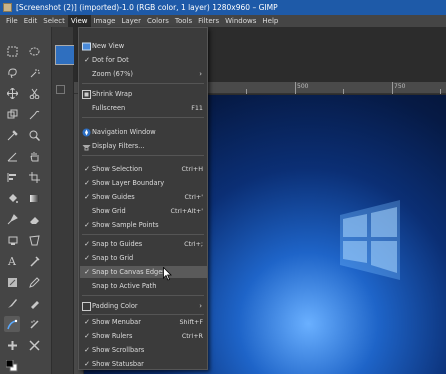 The height and width of the screenshot is (374, 446). Describe the element at coordinates (143, 108) in the screenshot. I see `menu-item-fullscreen: Fullscreen F11` at that location.